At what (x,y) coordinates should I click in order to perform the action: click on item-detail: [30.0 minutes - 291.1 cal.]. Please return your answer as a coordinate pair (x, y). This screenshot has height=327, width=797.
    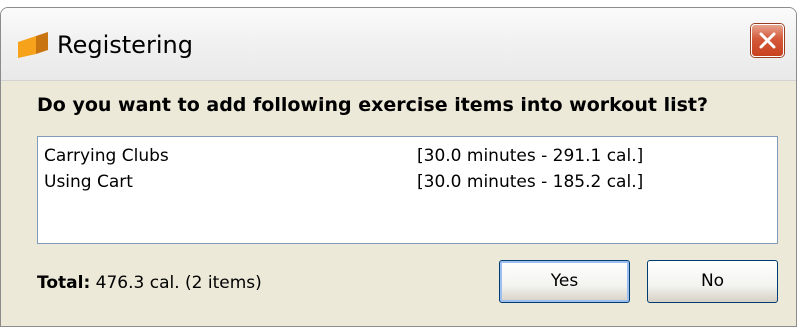
    Looking at the image, I should click on (530, 156).